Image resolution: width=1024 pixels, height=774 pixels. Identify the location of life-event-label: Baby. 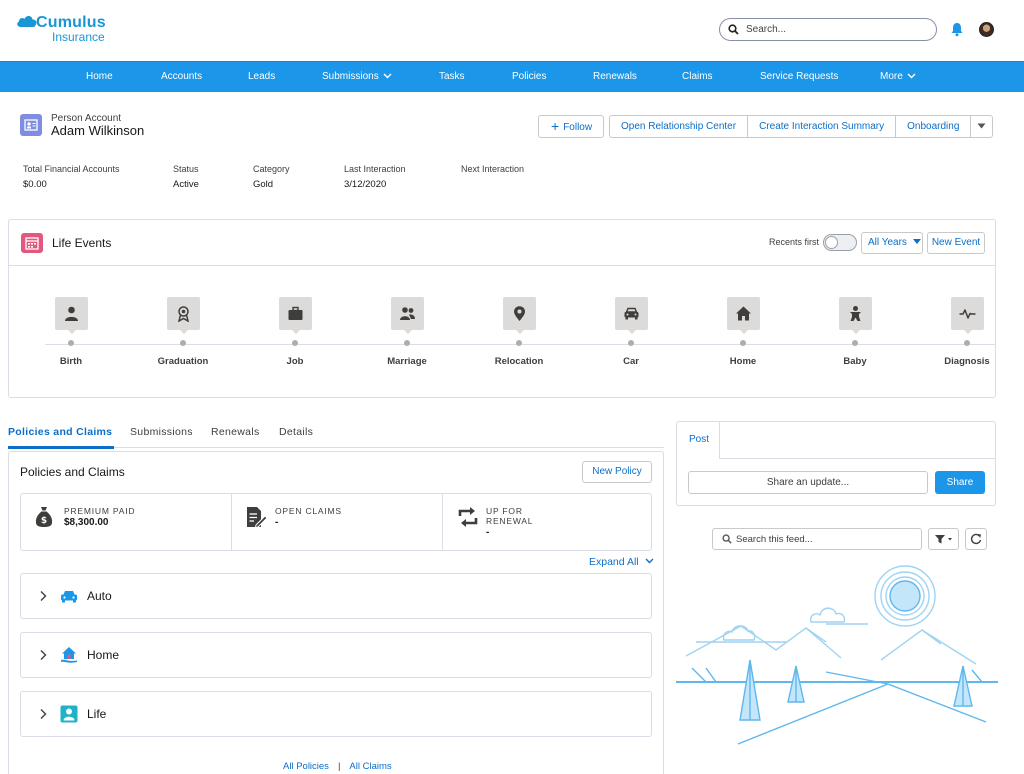
(855, 361).